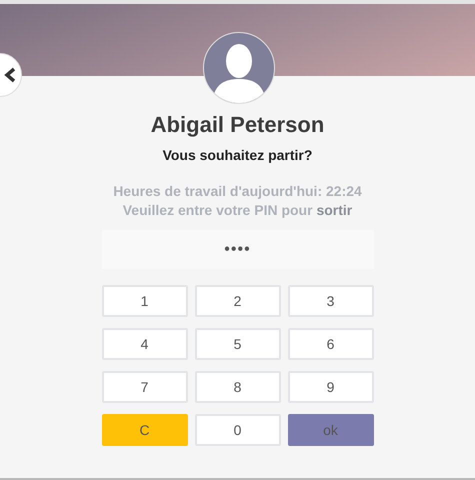 The width and height of the screenshot is (475, 480). What do you see at coordinates (331, 301) in the screenshot?
I see `digit-button: 3` at bounding box center [331, 301].